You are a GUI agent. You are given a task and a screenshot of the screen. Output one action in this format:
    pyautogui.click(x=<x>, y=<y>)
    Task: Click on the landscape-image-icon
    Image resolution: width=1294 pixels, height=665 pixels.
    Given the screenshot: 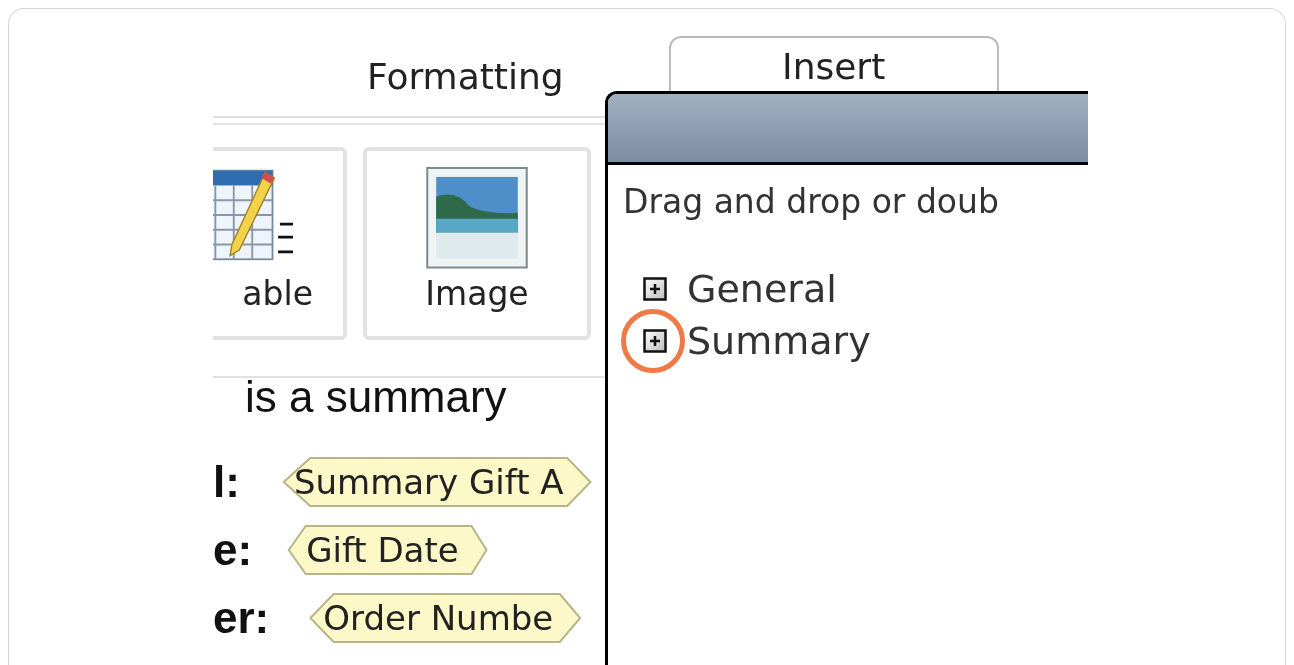 What is the action you would take?
    pyautogui.click(x=477, y=218)
    